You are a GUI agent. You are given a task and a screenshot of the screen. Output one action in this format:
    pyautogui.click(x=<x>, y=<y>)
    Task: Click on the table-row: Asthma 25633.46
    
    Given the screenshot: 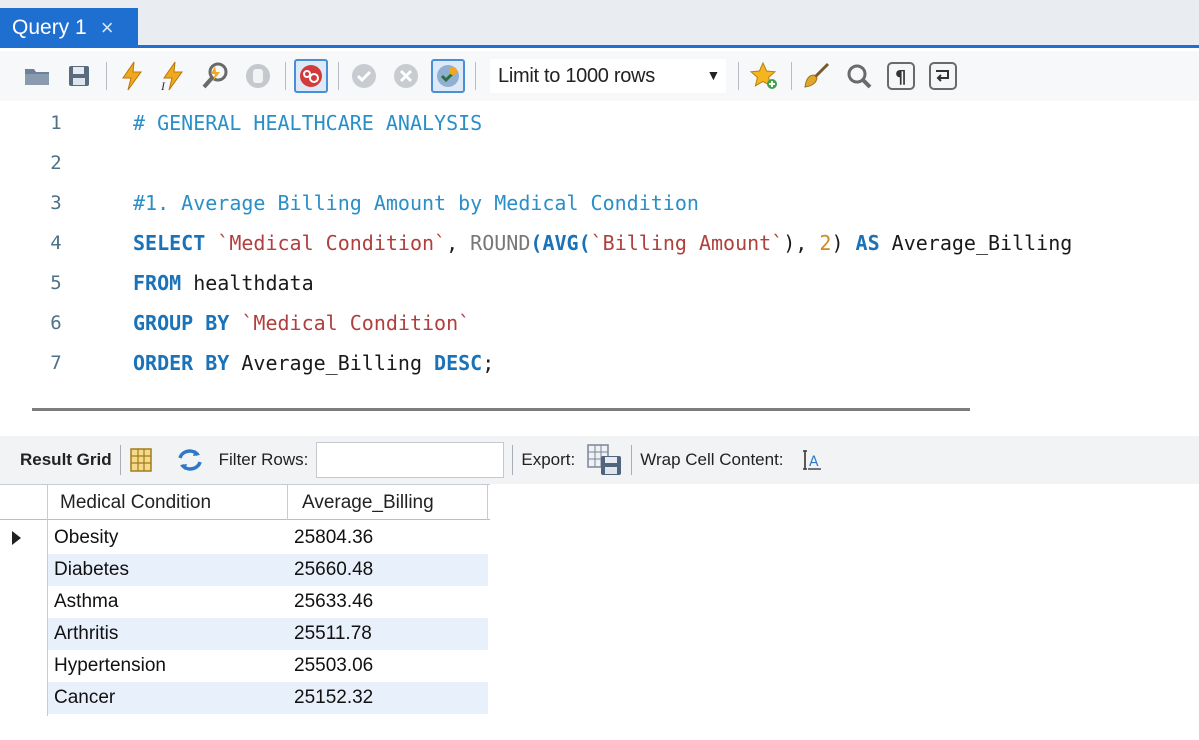 What is the action you would take?
    pyautogui.click(x=245, y=602)
    